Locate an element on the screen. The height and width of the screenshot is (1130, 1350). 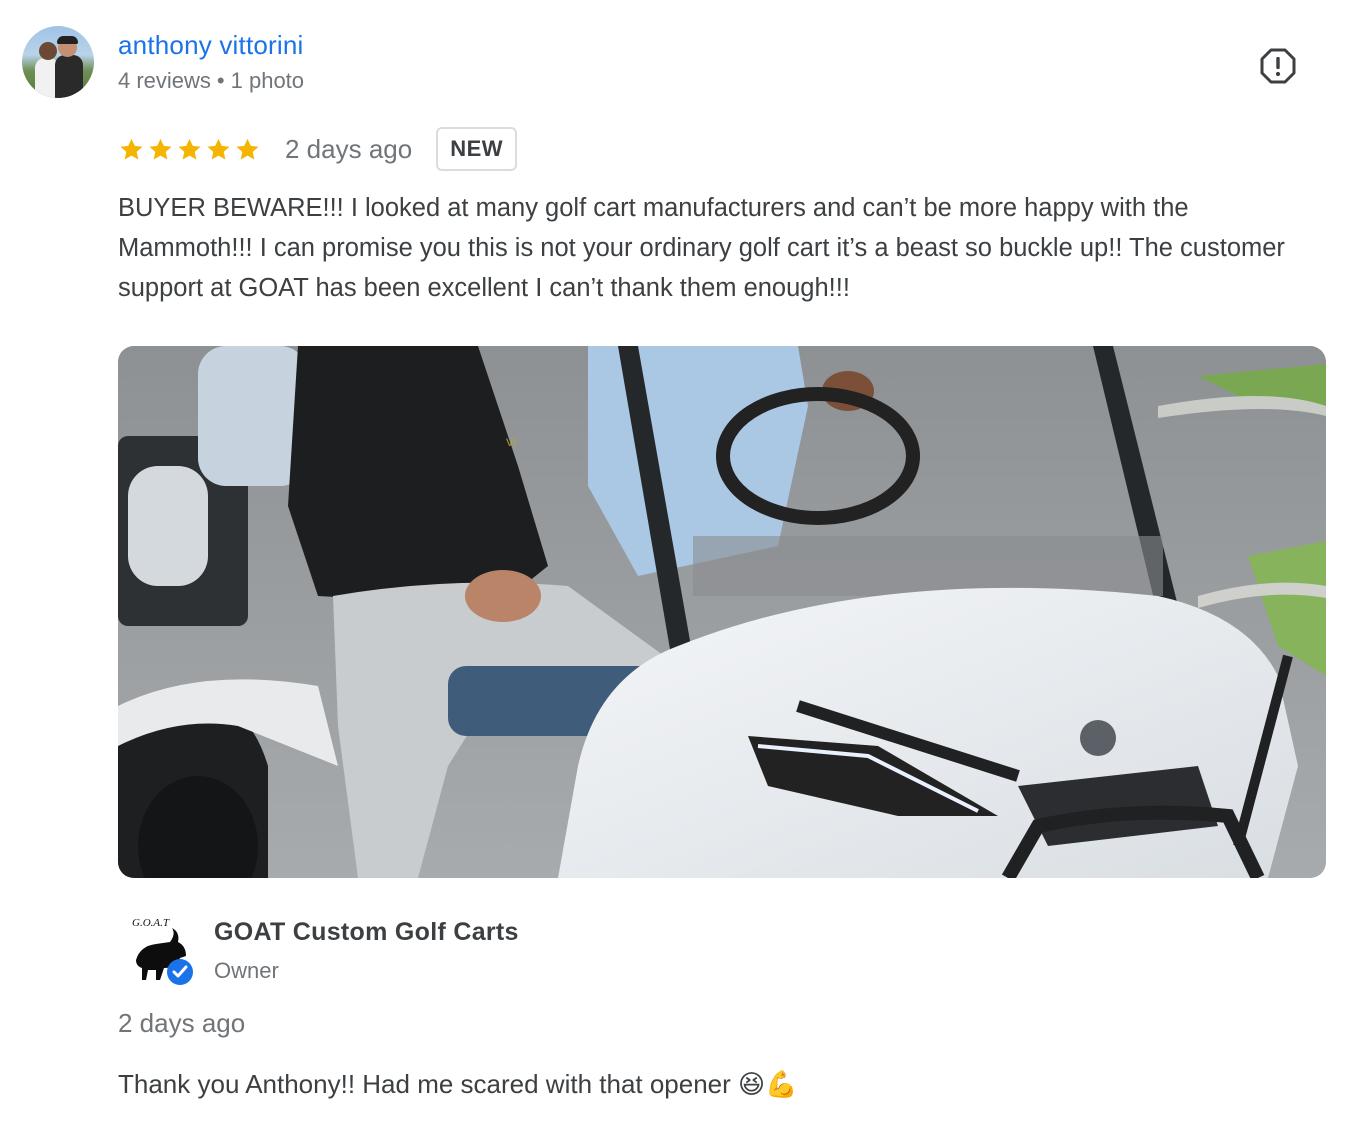
reply-time: 2 days ago is located at coordinates (182, 1023).